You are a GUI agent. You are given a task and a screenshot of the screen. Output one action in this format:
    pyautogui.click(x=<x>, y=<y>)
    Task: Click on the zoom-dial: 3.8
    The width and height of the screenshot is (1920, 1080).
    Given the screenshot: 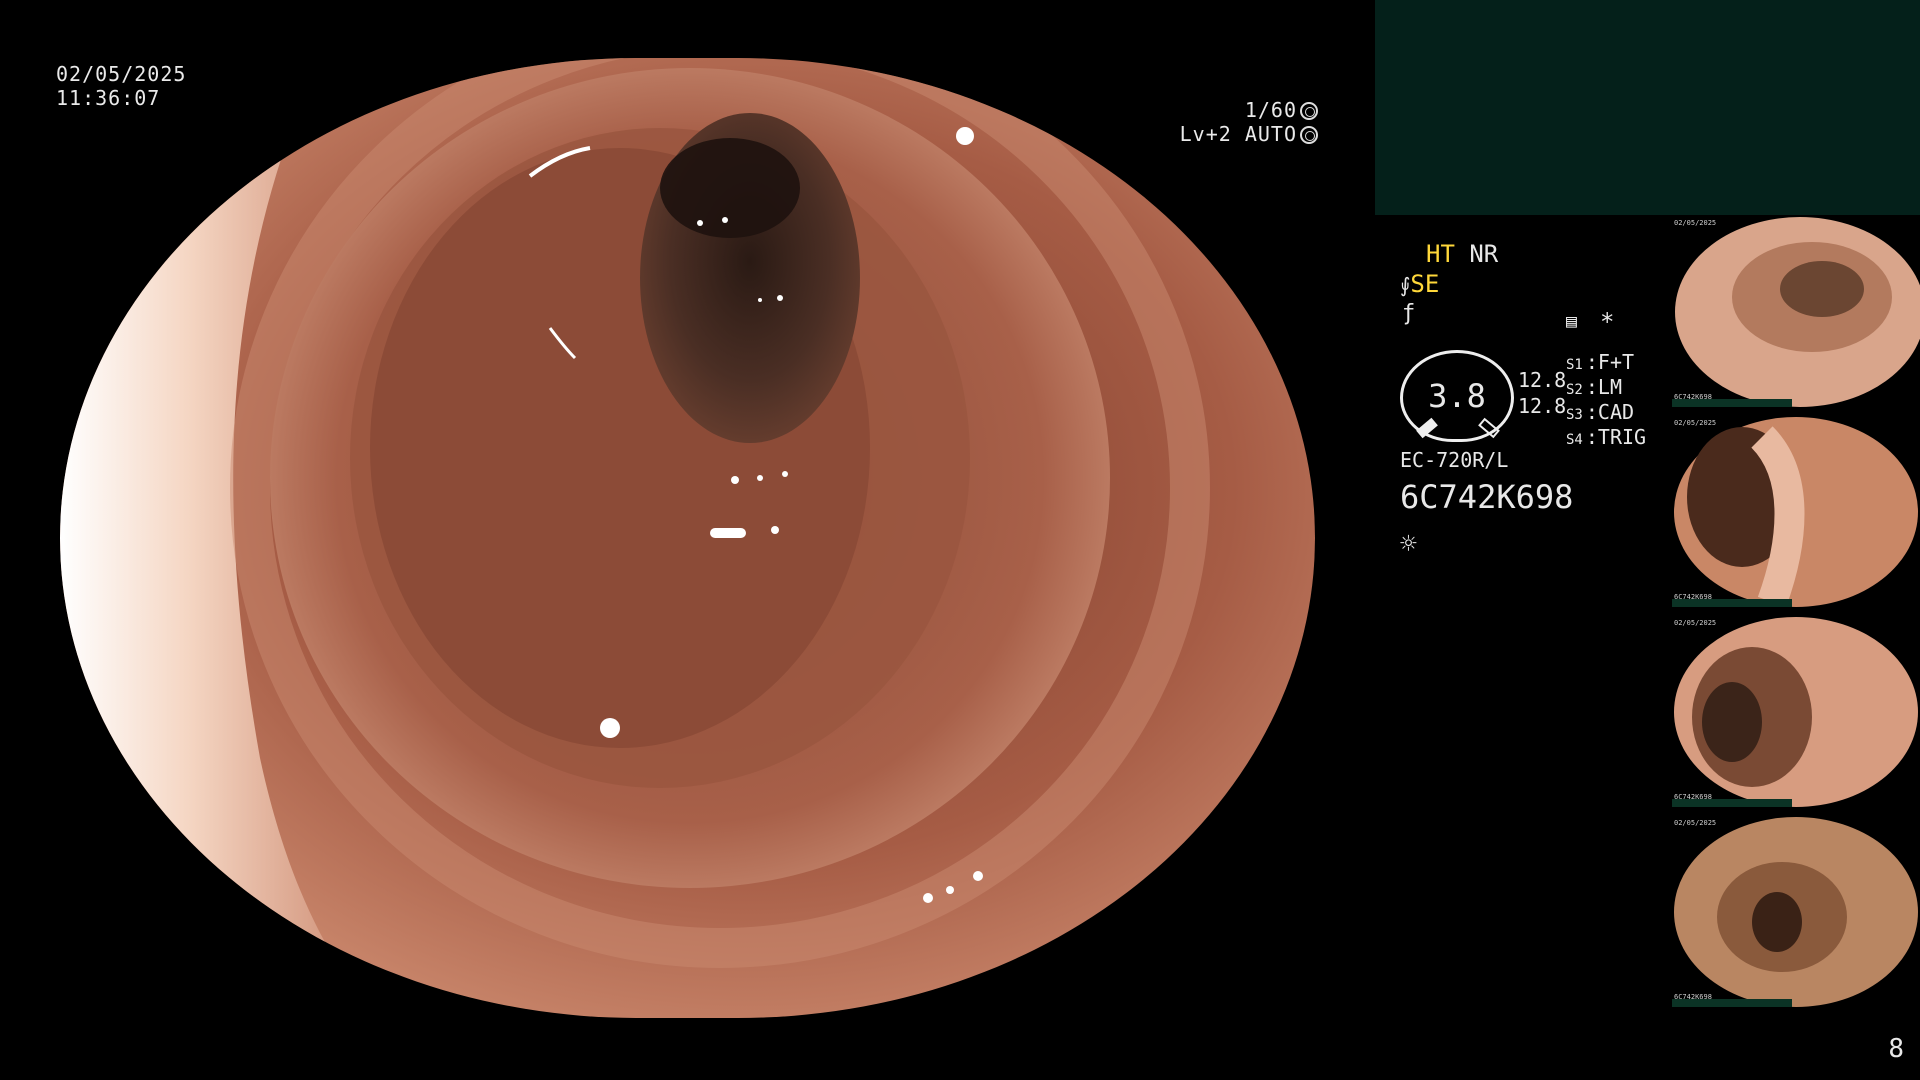 What is the action you would take?
    pyautogui.click(x=1457, y=396)
    